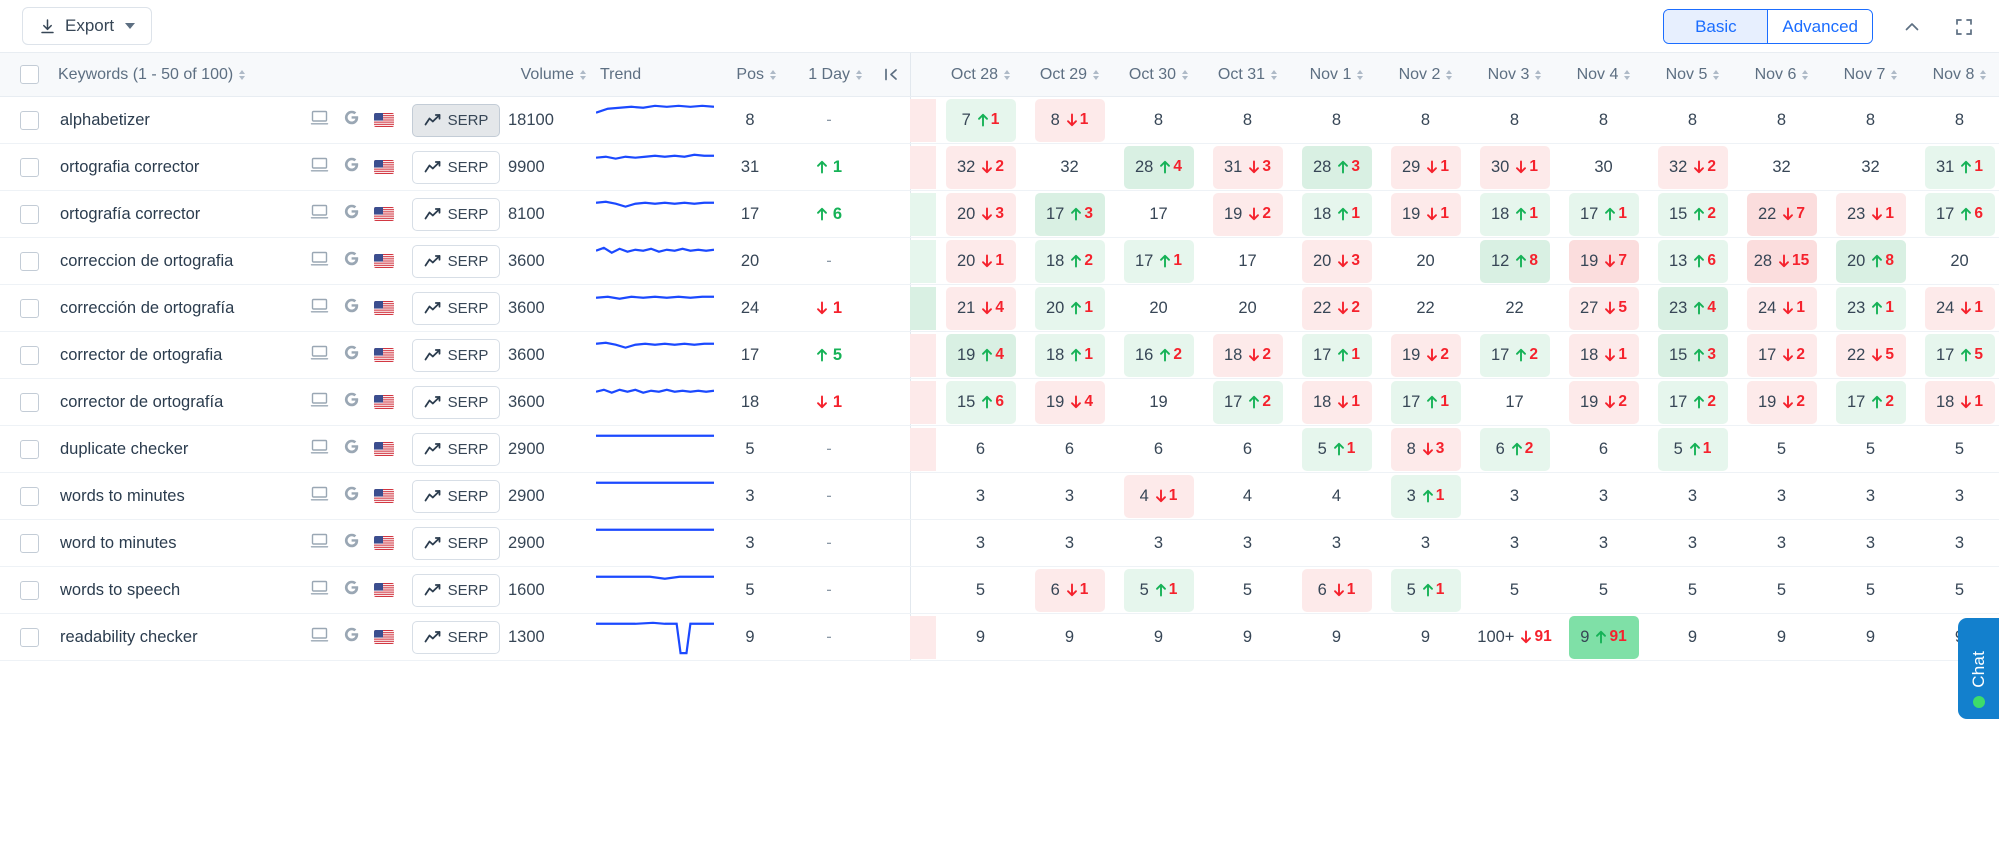 The width and height of the screenshot is (1999, 845). What do you see at coordinates (1781, 75) in the screenshot?
I see `header-date-nov-6: Nov 6` at bounding box center [1781, 75].